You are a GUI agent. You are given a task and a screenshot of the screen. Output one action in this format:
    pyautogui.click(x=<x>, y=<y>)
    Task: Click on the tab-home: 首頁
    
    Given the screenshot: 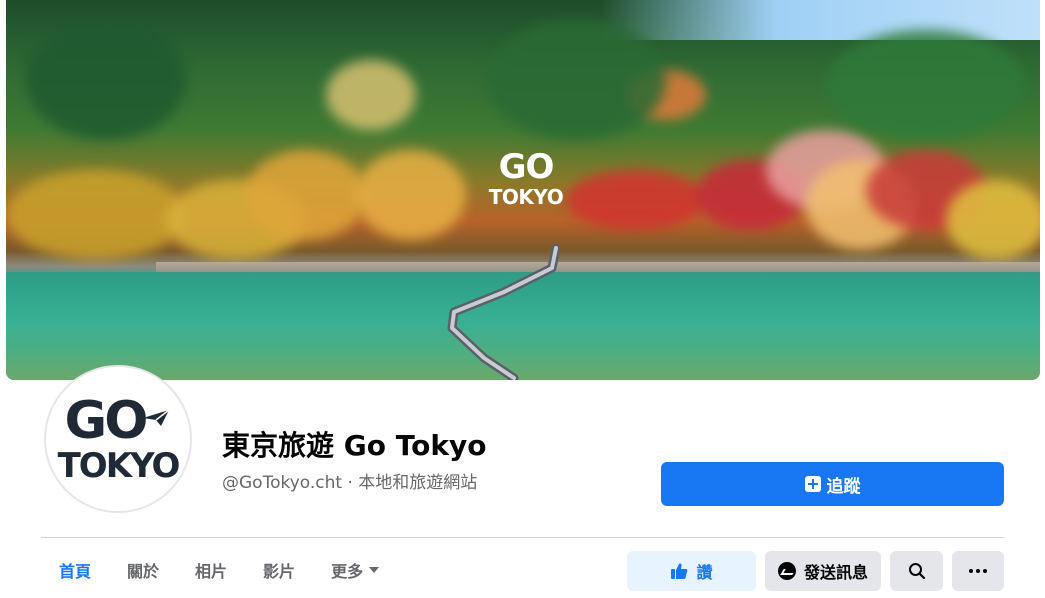 What is the action you would take?
    pyautogui.click(x=75, y=570)
    